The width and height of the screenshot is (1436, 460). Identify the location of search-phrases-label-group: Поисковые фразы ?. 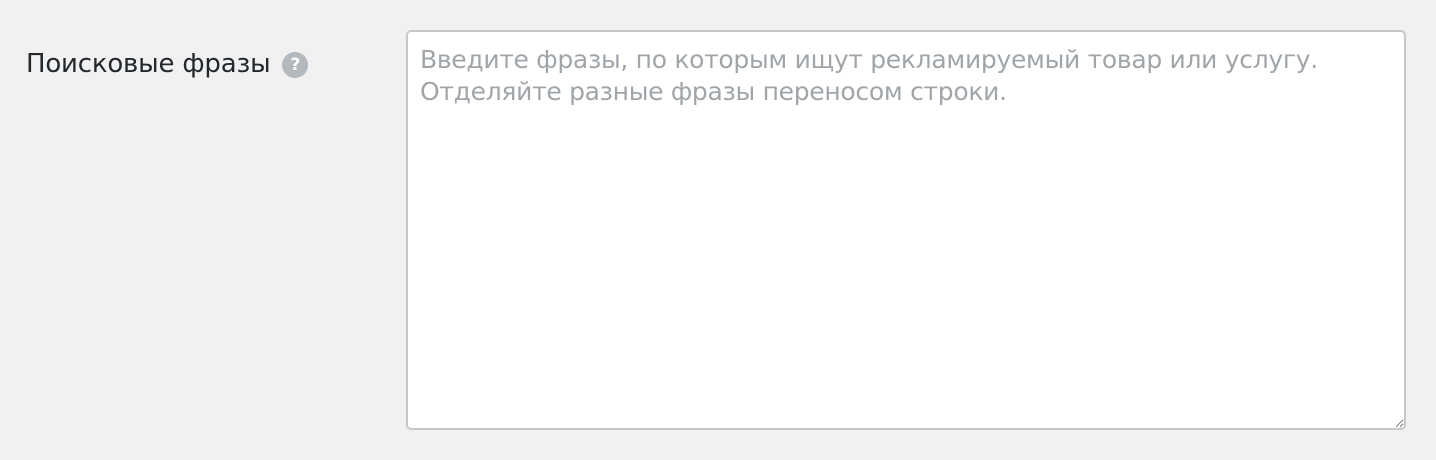
(167, 64).